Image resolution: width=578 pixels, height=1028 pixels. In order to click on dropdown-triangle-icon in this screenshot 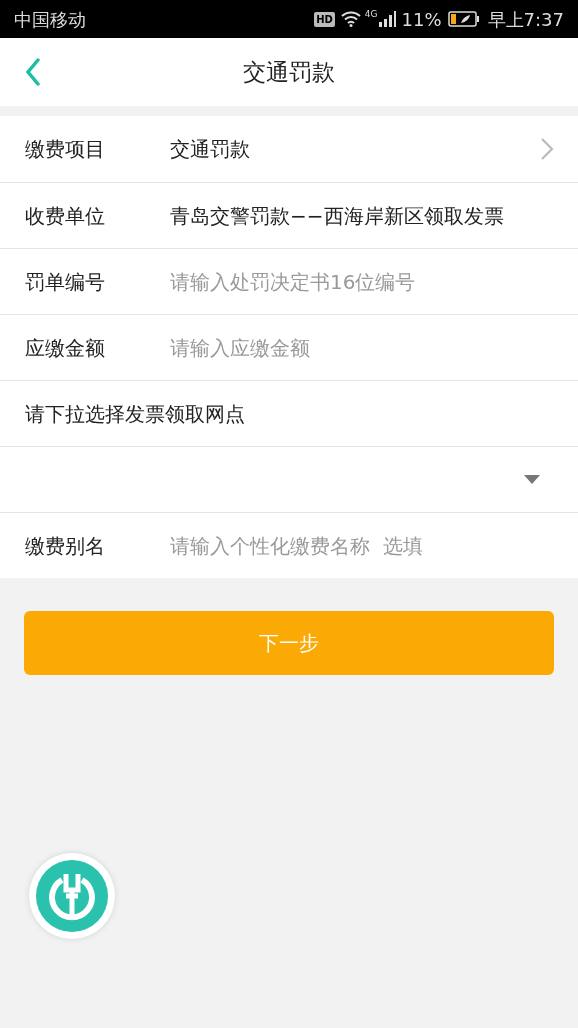, I will do `click(532, 479)`.